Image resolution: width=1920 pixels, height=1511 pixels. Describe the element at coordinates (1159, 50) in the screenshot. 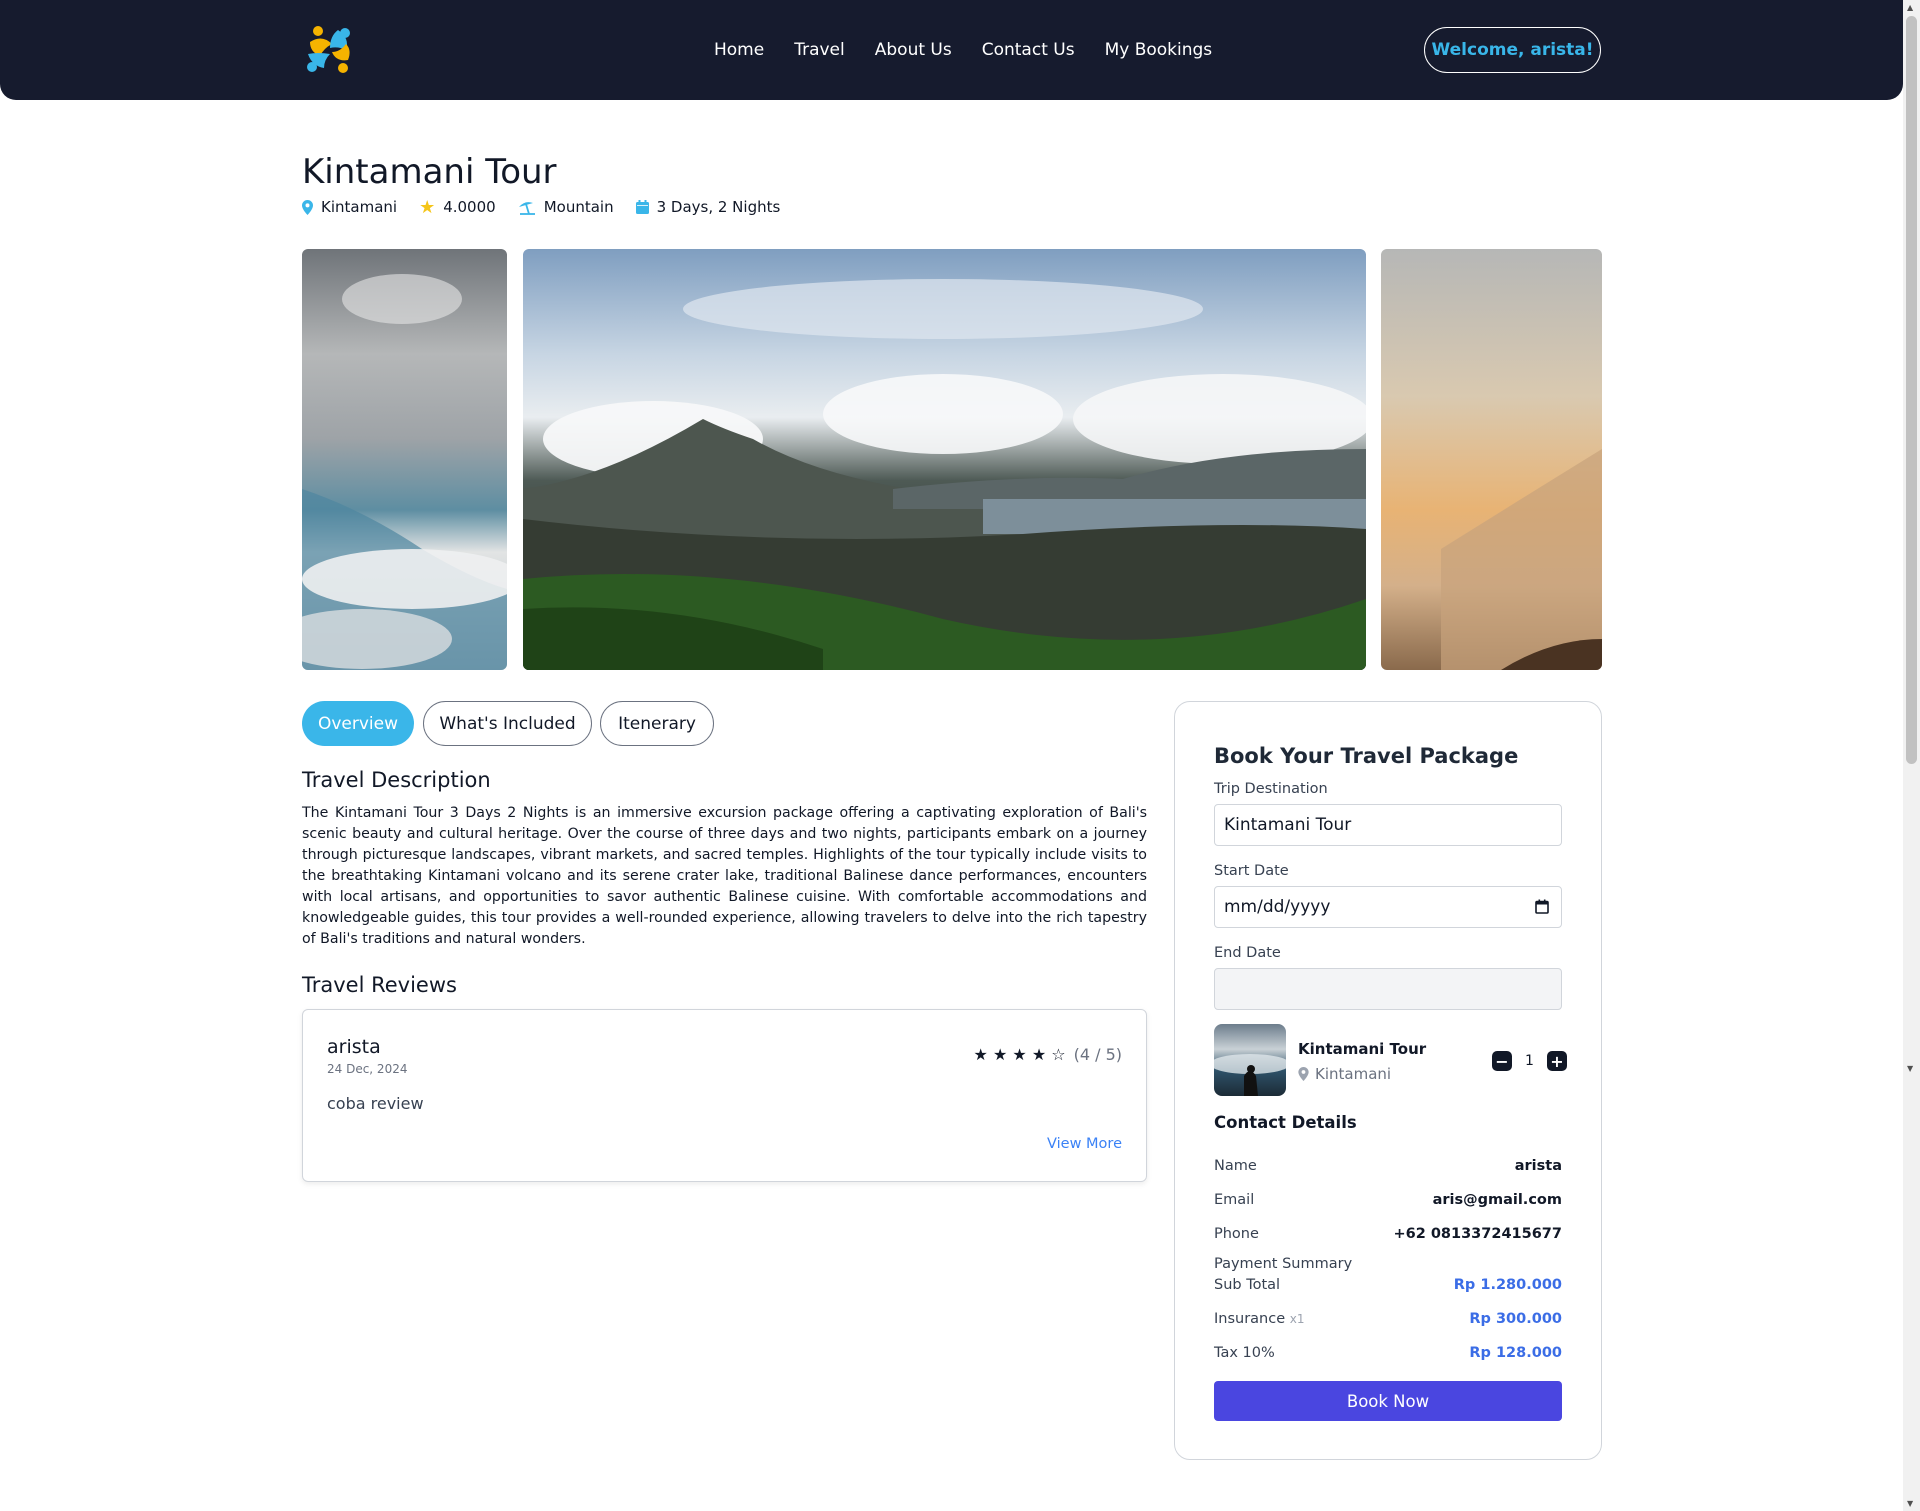

I see `nav-bookings-link: My Bookings` at that location.